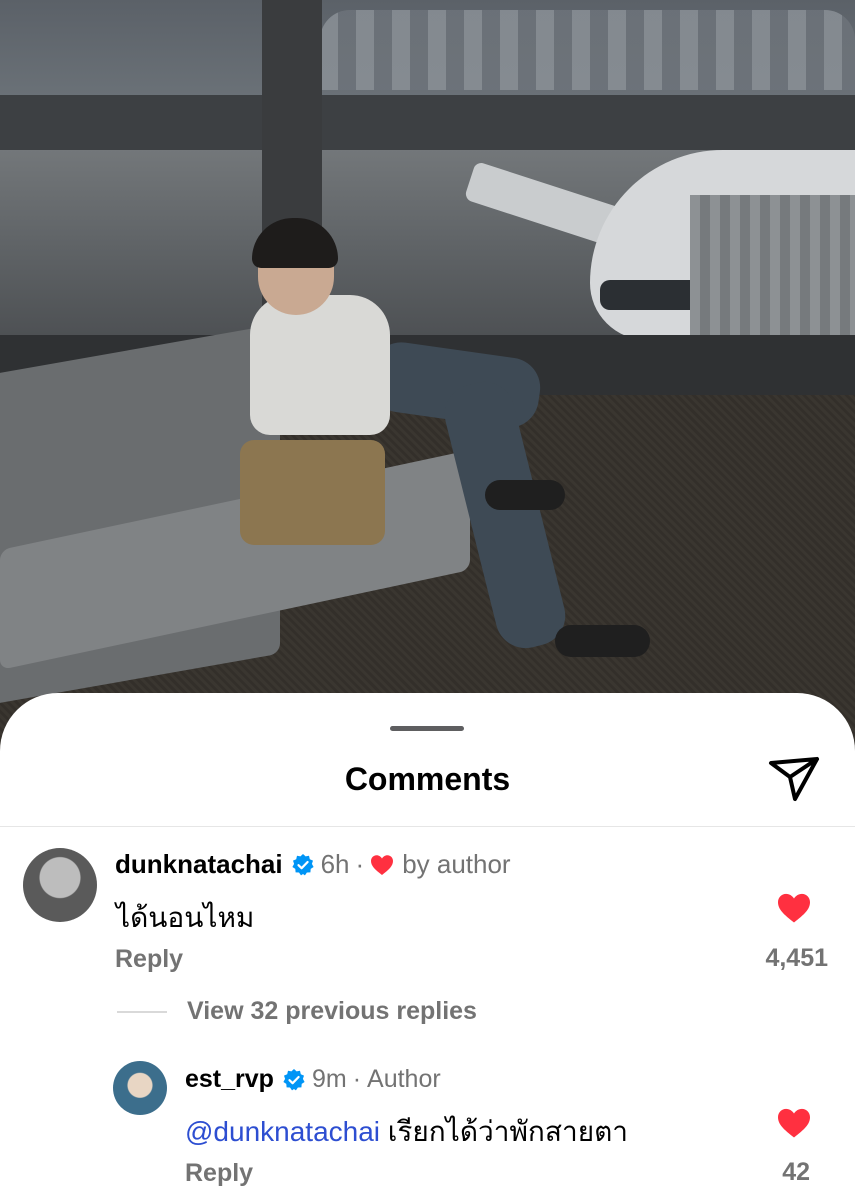 The width and height of the screenshot is (855, 1200). I want to click on reply-meta: est_rvp 9m · Author, so click(313, 1079).